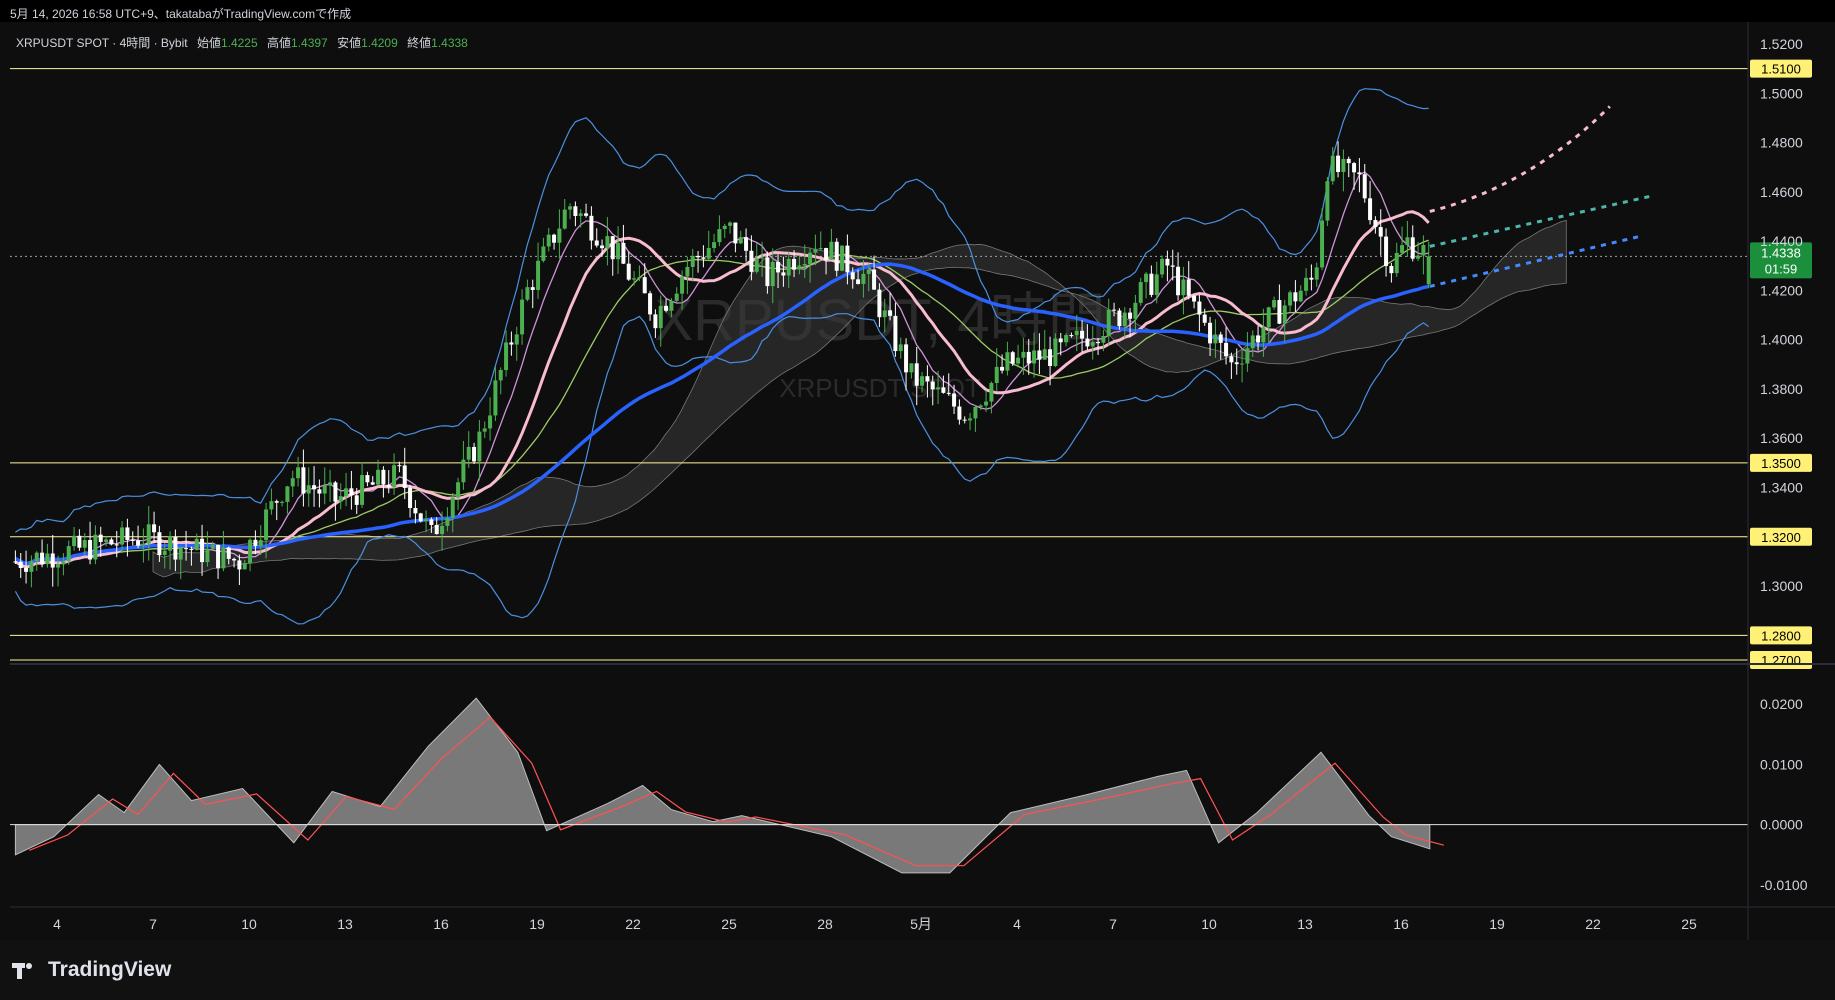 The height and width of the screenshot is (1000, 1835). What do you see at coordinates (537, 924) in the screenshot?
I see `time-tick-label: 19` at bounding box center [537, 924].